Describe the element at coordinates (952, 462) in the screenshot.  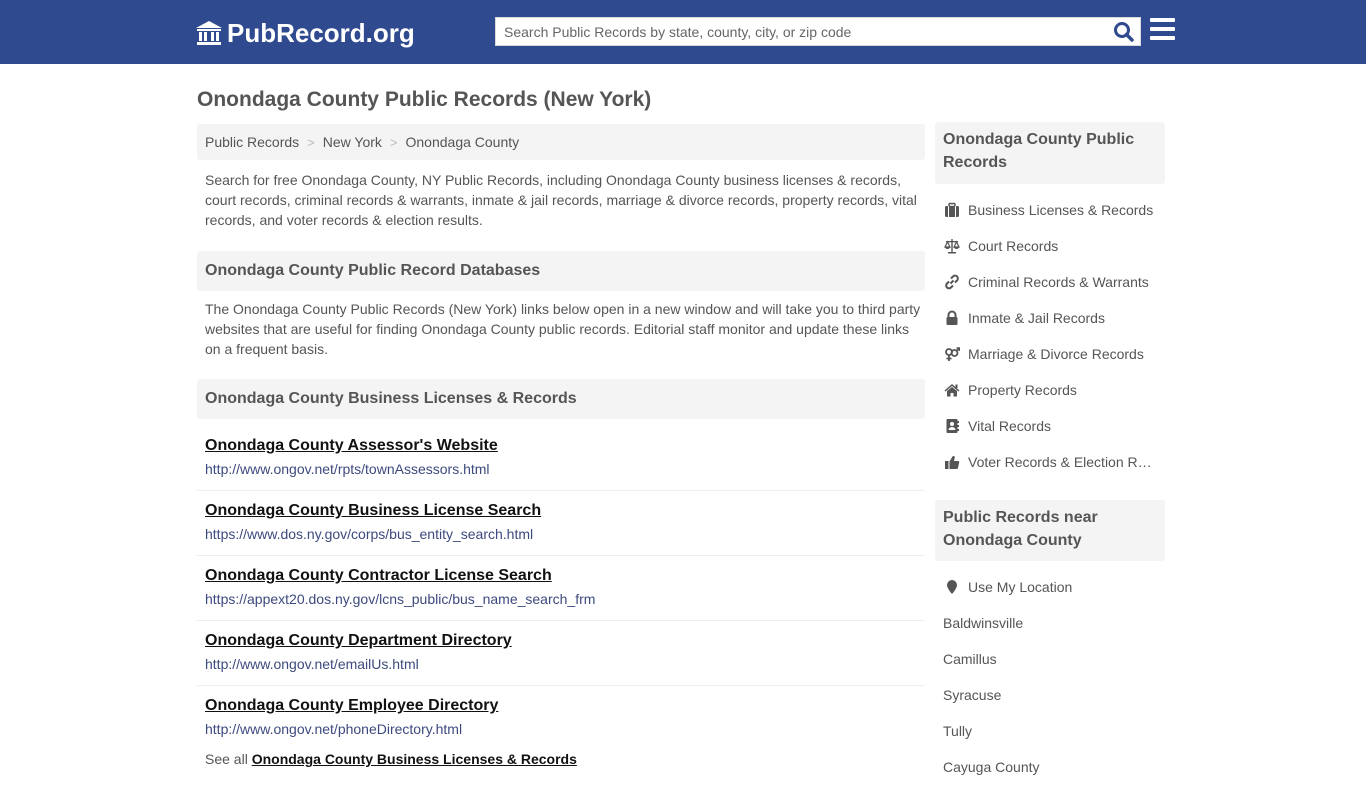
I see `thumbs-up-icon` at that location.